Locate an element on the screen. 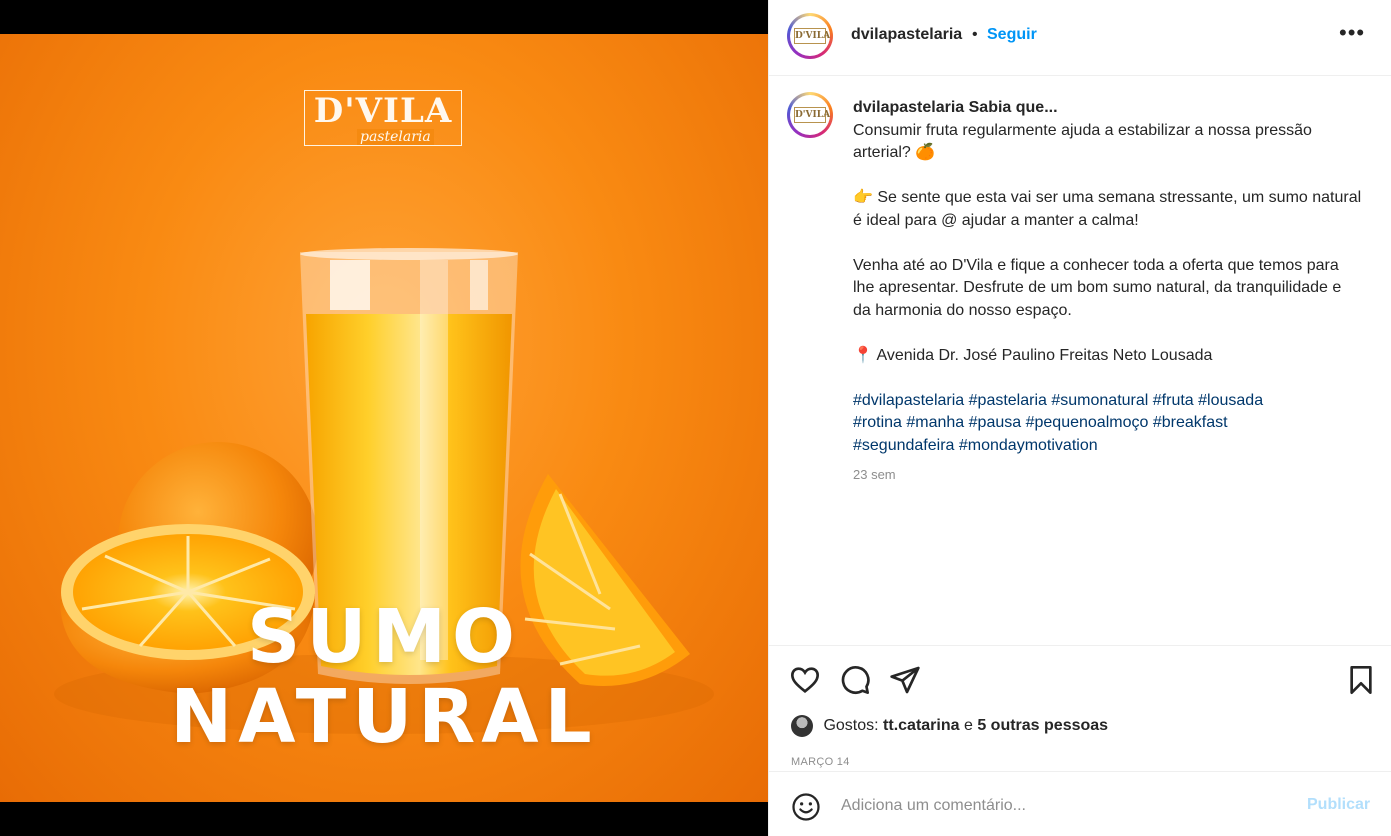  post-time-ago: 23 sem is located at coordinates (1108, 475).